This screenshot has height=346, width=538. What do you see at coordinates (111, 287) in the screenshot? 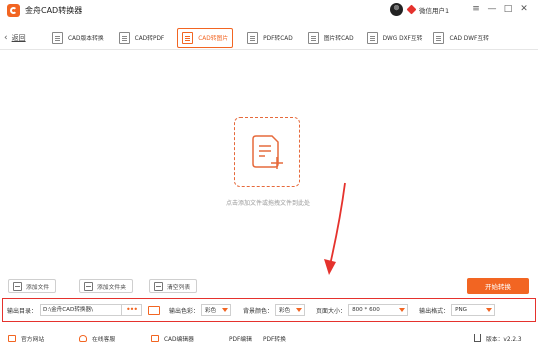
I see `add-folder-label: 添加文件夹` at bounding box center [111, 287].